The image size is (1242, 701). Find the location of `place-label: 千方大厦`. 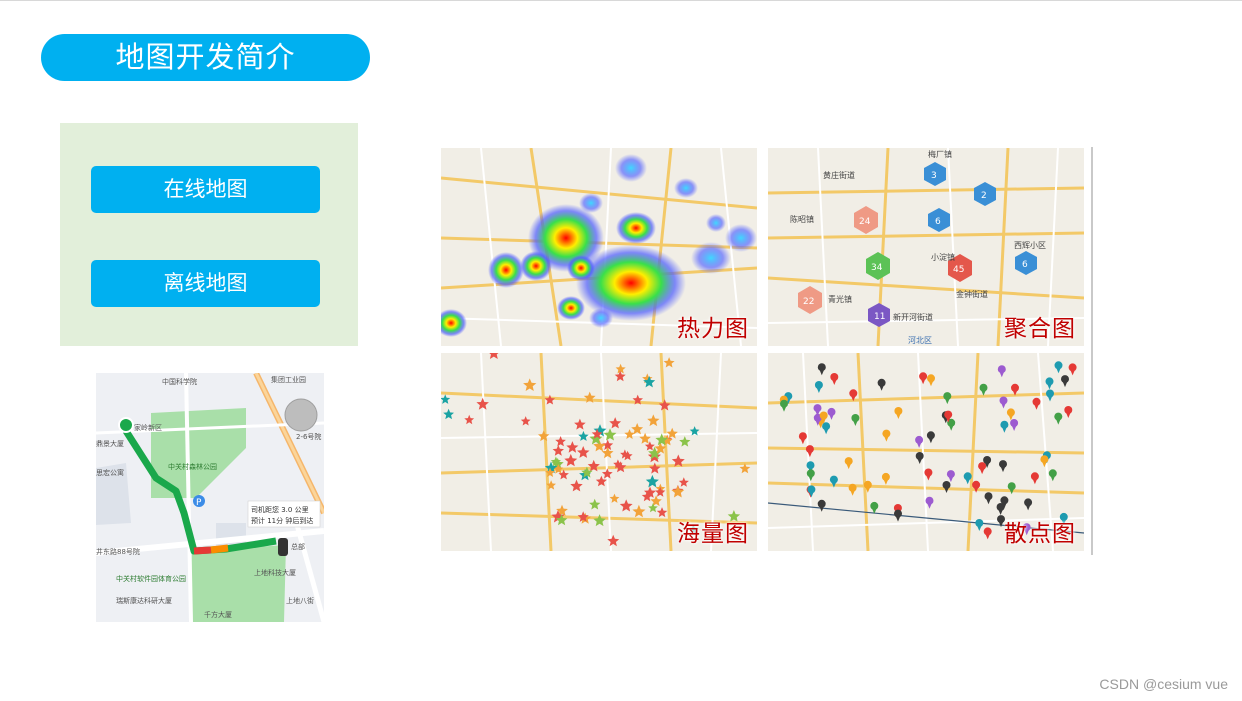

place-label: 千方大厦 is located at coordinates (218, 614).